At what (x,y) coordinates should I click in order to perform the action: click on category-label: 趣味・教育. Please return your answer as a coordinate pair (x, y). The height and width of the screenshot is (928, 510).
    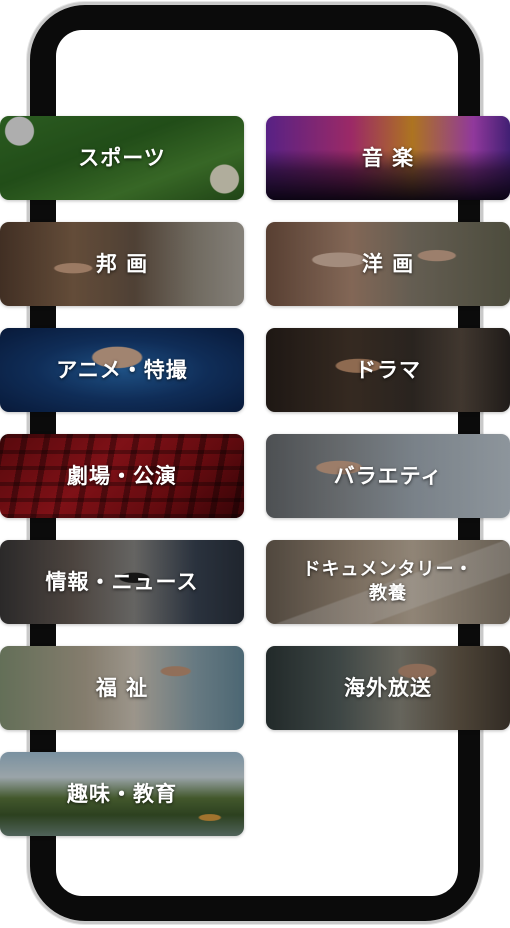
    Looking at the image, I should click on (122, 793).